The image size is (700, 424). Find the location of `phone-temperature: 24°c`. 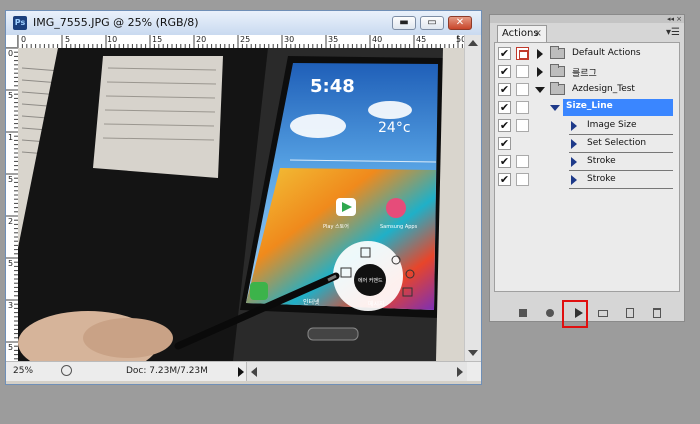

phone-temperature: 24°c is located at coordinates (394, 128).